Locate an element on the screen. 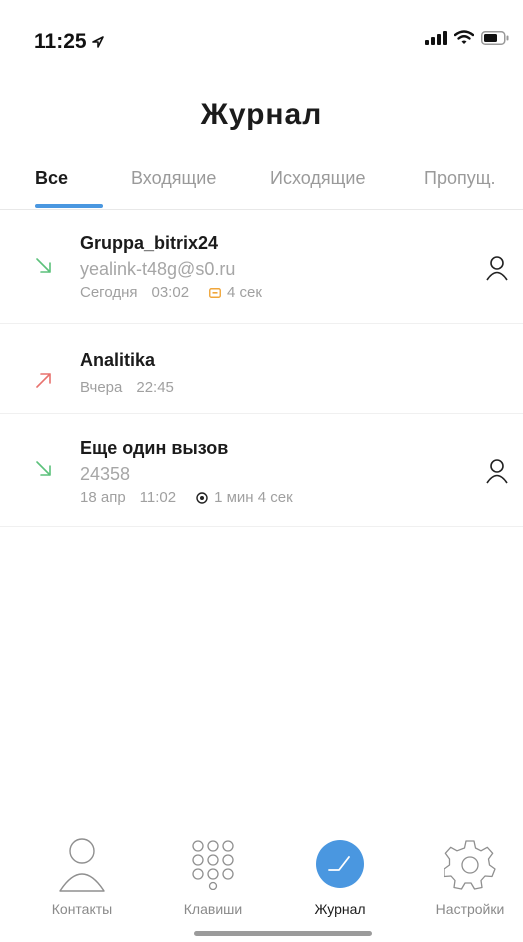 The width and height of the screenshot is (523, 942). person-icon is located at coordinates (82, 865).